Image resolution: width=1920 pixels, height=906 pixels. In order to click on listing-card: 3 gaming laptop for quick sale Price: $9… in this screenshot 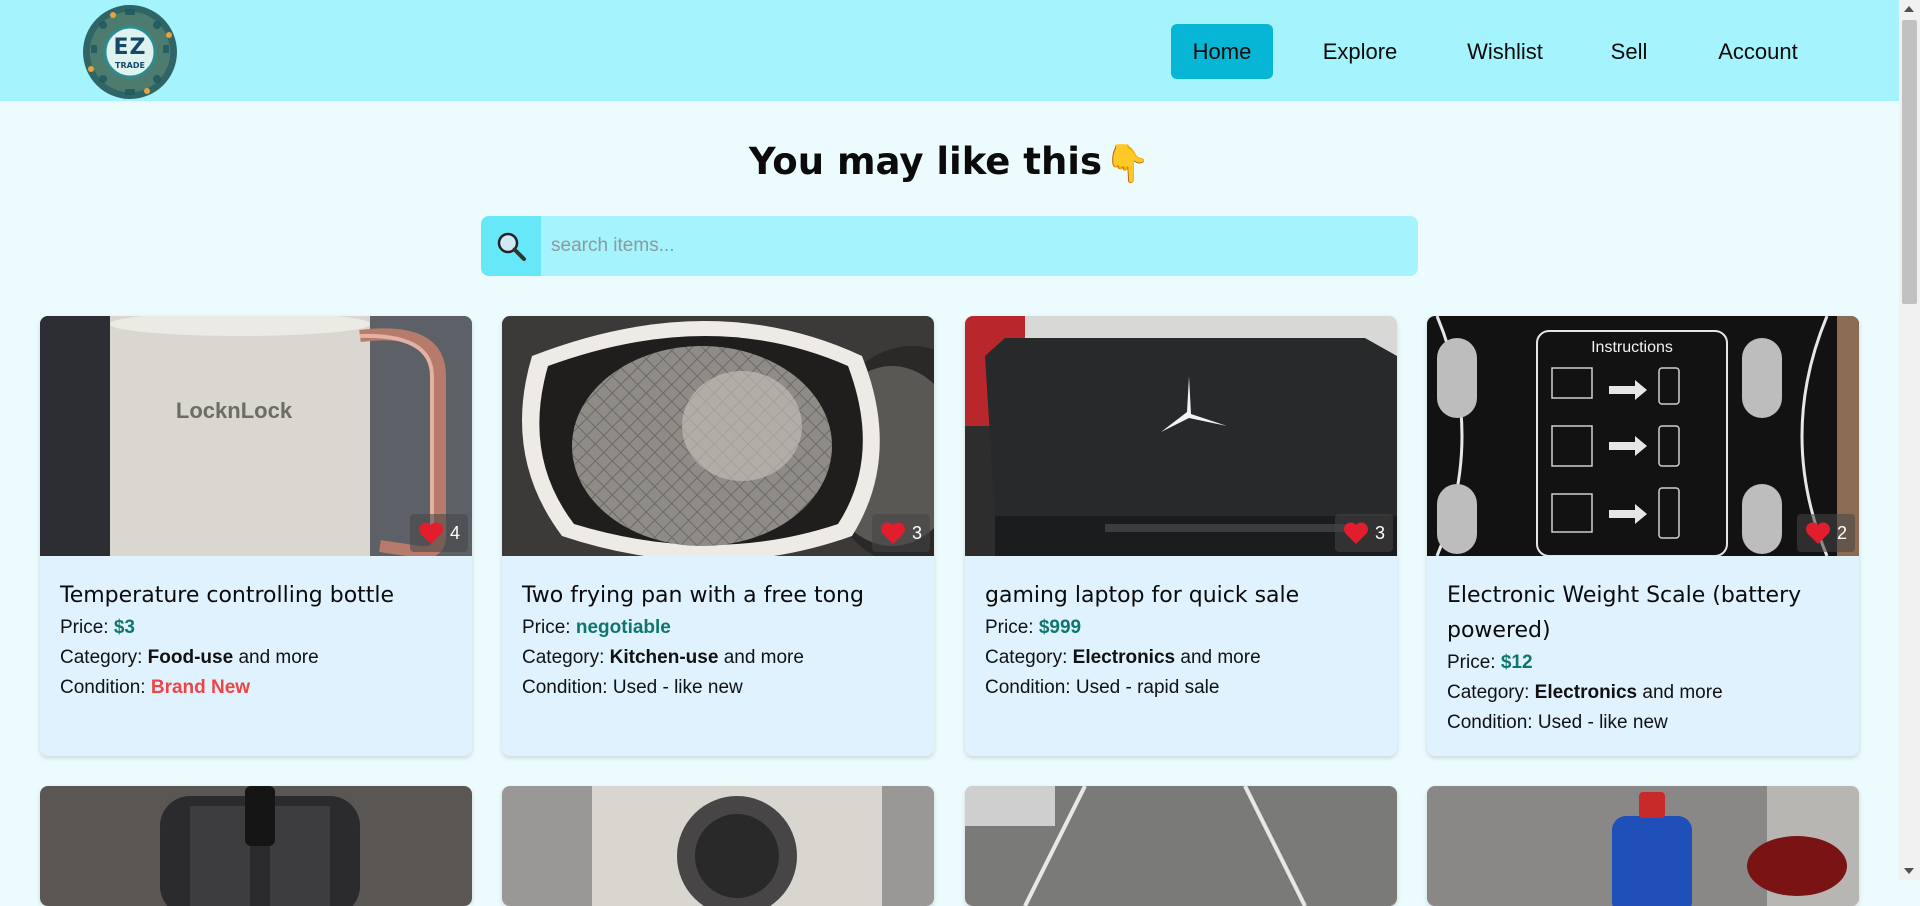, I will do `click(1181, 536)`.